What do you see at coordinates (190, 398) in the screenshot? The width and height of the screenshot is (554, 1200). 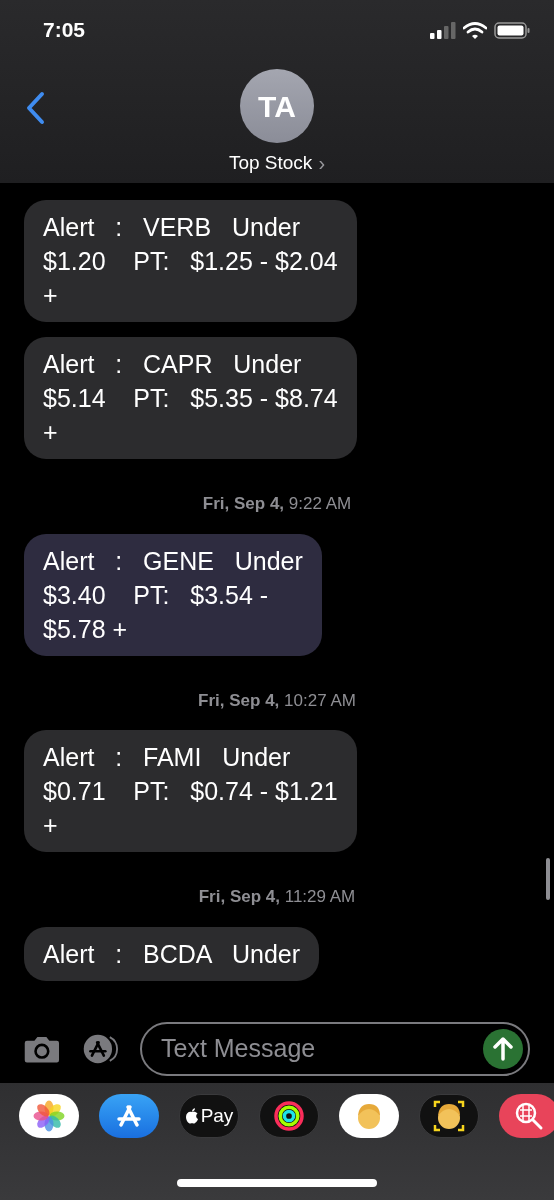 I see `message-bubble: Alert : CAPR Under $5.14 PT: $5.35 - $8.74 +` at bounding box center [190, 398].